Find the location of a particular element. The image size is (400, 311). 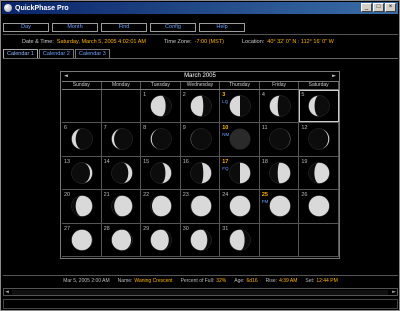

calendar-day-cell: 24 is located at coordinates (240, 206).